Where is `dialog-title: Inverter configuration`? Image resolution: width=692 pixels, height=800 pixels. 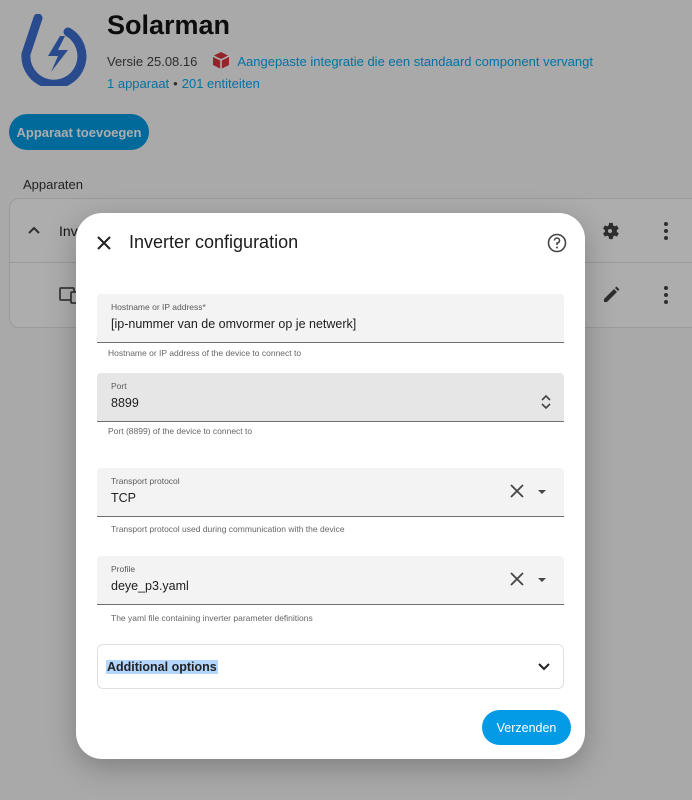
dialog-title: Inverter configuration is located at coordinates (214, 242).